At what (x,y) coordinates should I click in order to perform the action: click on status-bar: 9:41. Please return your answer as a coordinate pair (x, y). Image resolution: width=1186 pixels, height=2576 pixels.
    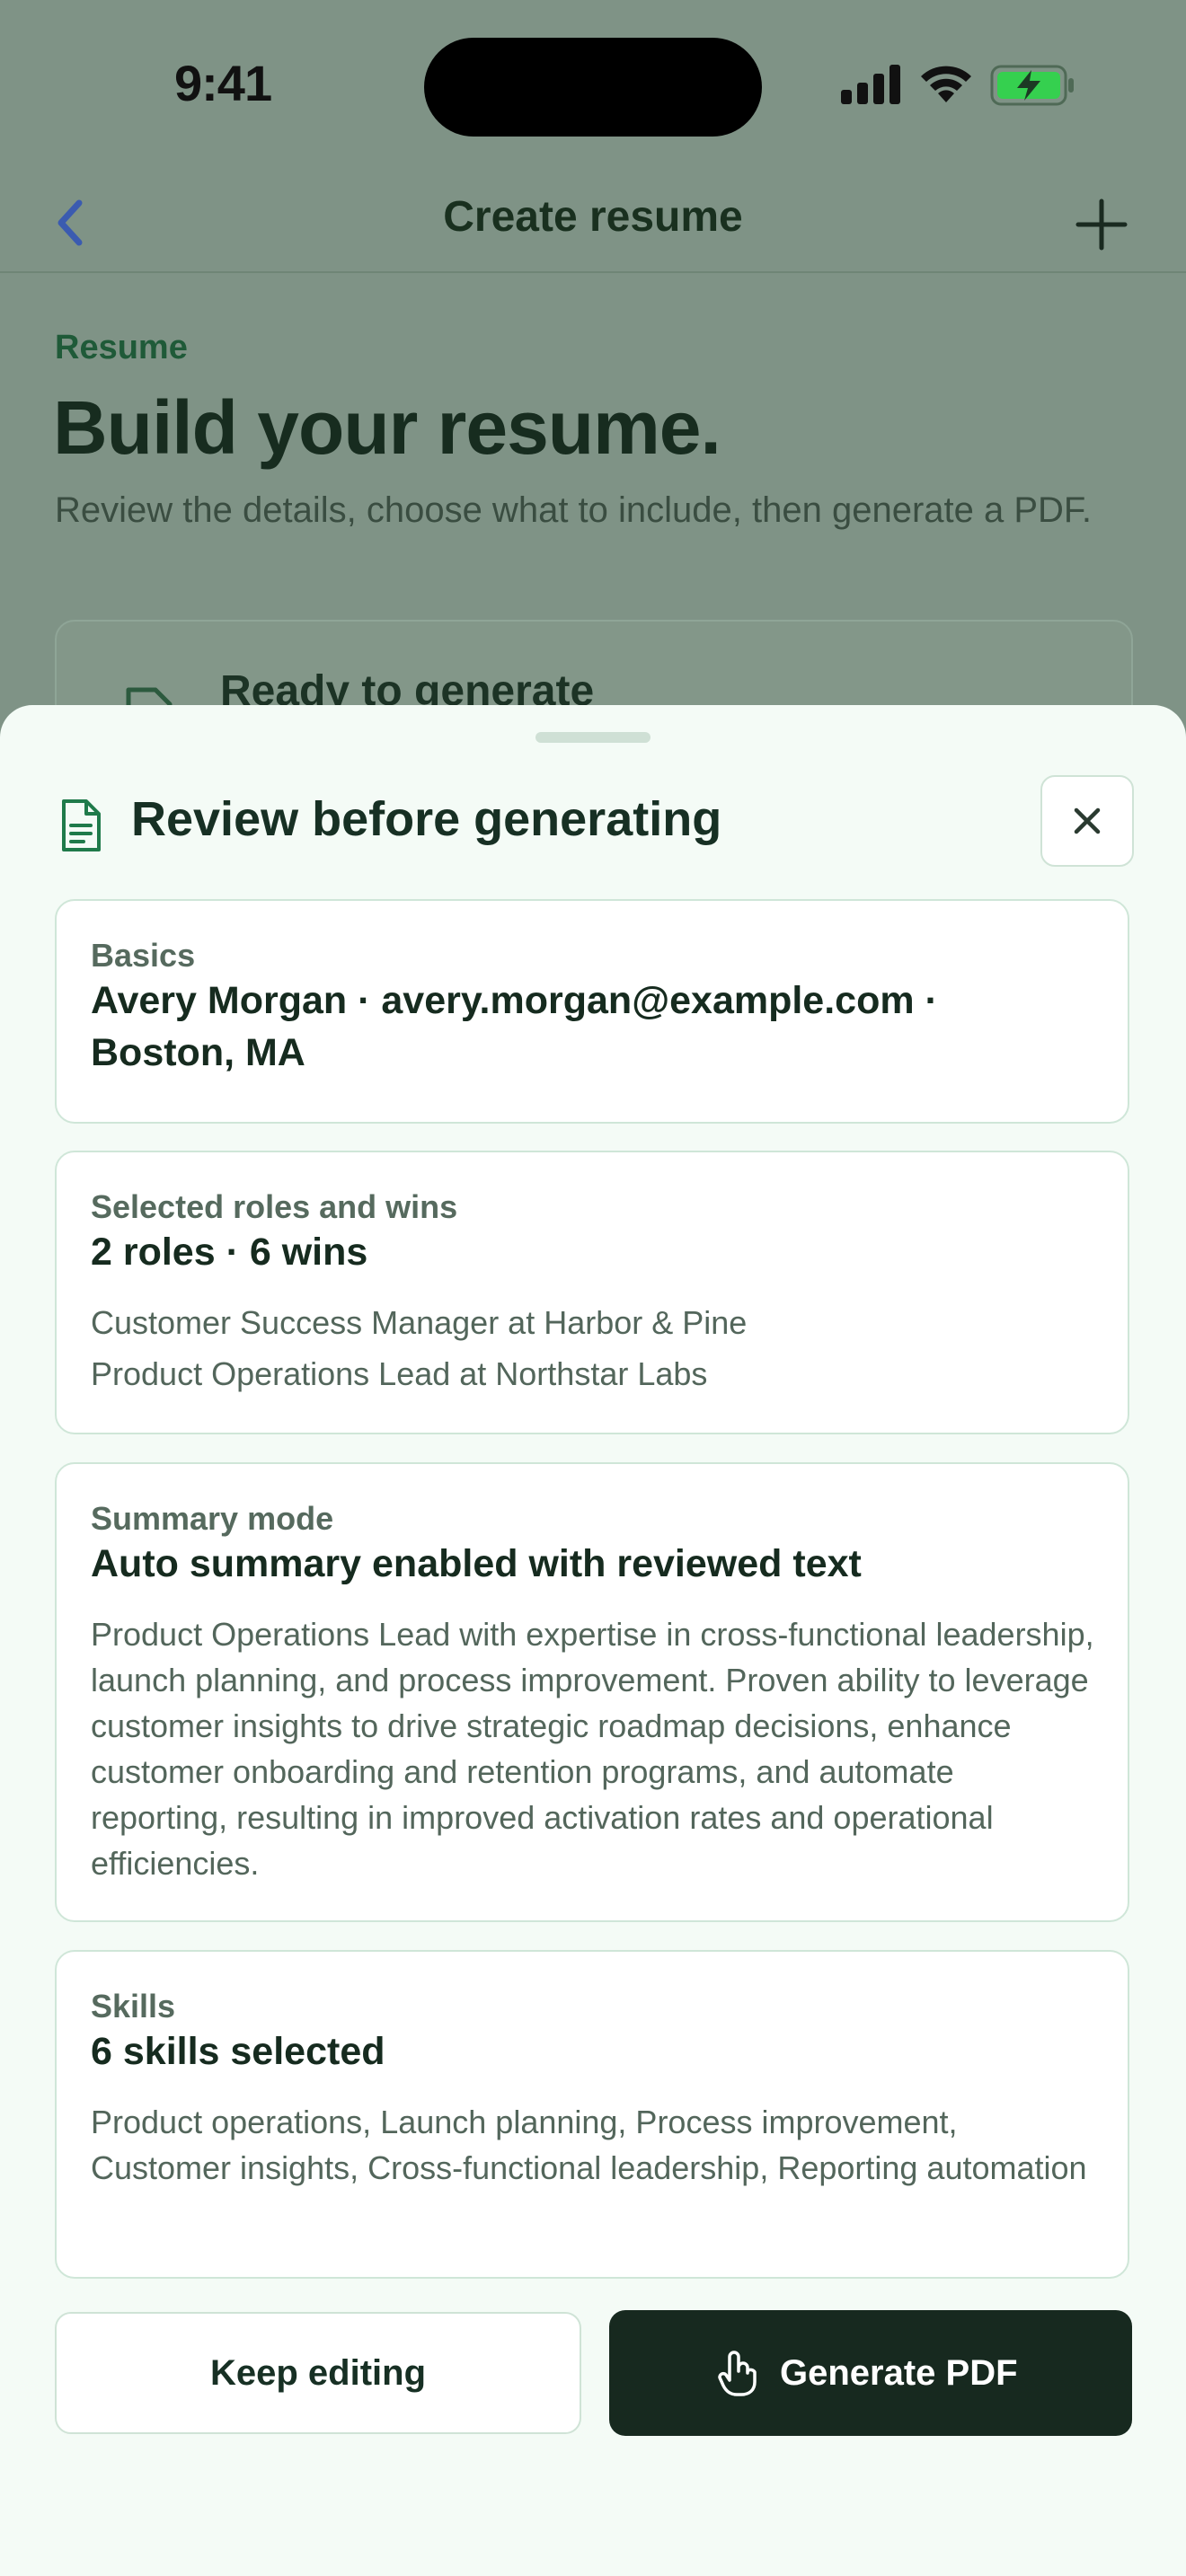
    Looking at the image, I should click on (593, 85).